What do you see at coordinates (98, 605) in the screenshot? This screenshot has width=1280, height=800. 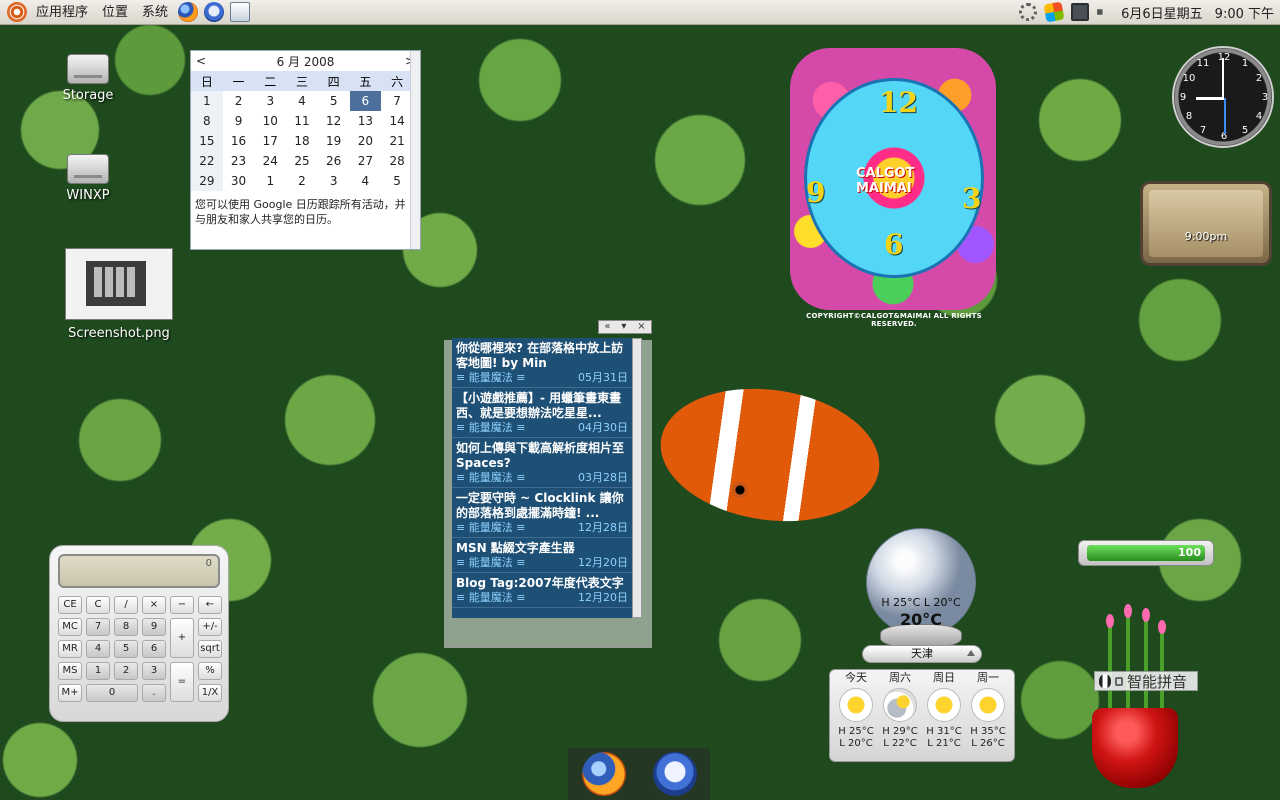 I see `calc-button-c: C` at bounding box center [98, 605].